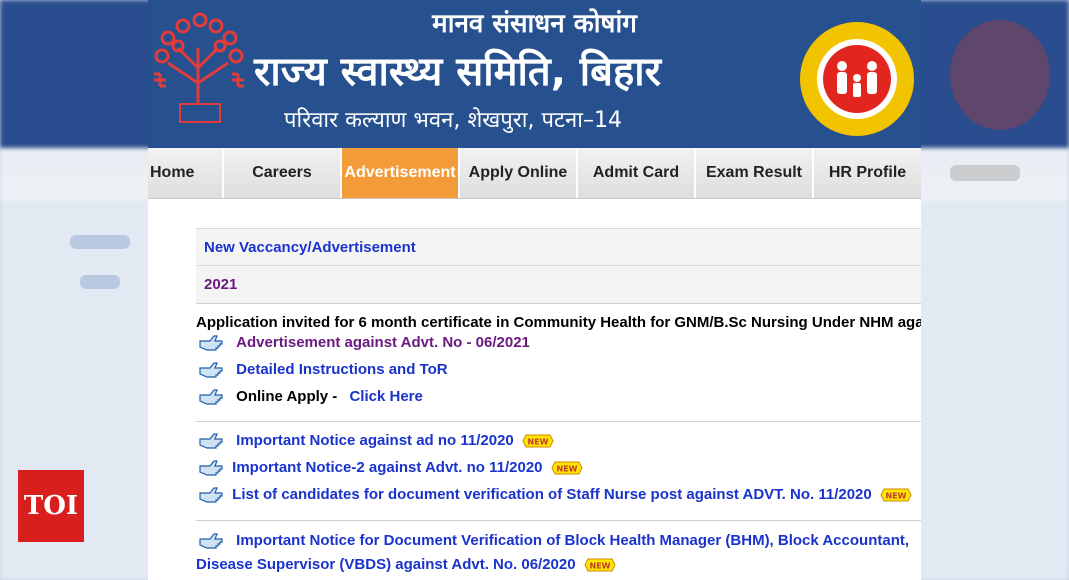 The image size is (1069, 580). What do you see at coordinates (51, 506) in the screenshot?
I see `toi-logo: TOI` at bounding box center [51, 506].